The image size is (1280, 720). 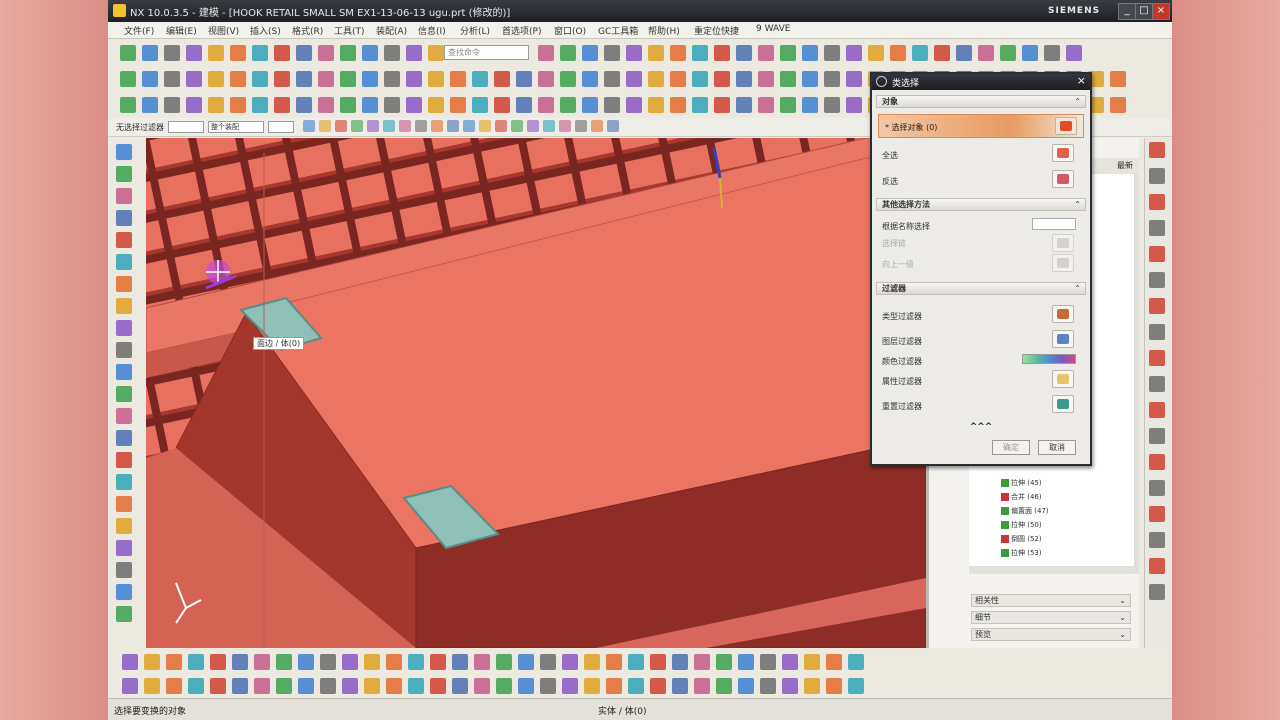 I want to click on close-button: ×, so click(x=1161, y=11).